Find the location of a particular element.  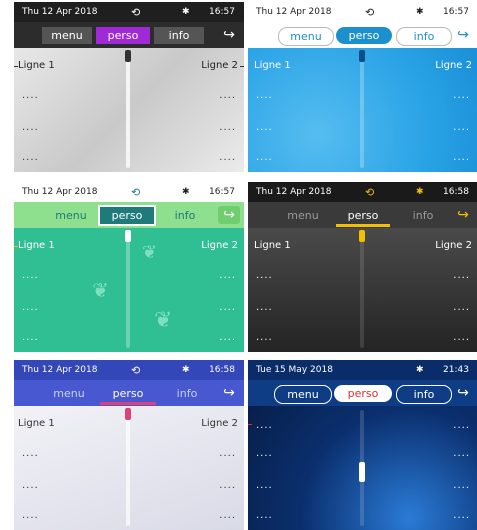

time-text: 16:57 is located at coordinates (222, 12).